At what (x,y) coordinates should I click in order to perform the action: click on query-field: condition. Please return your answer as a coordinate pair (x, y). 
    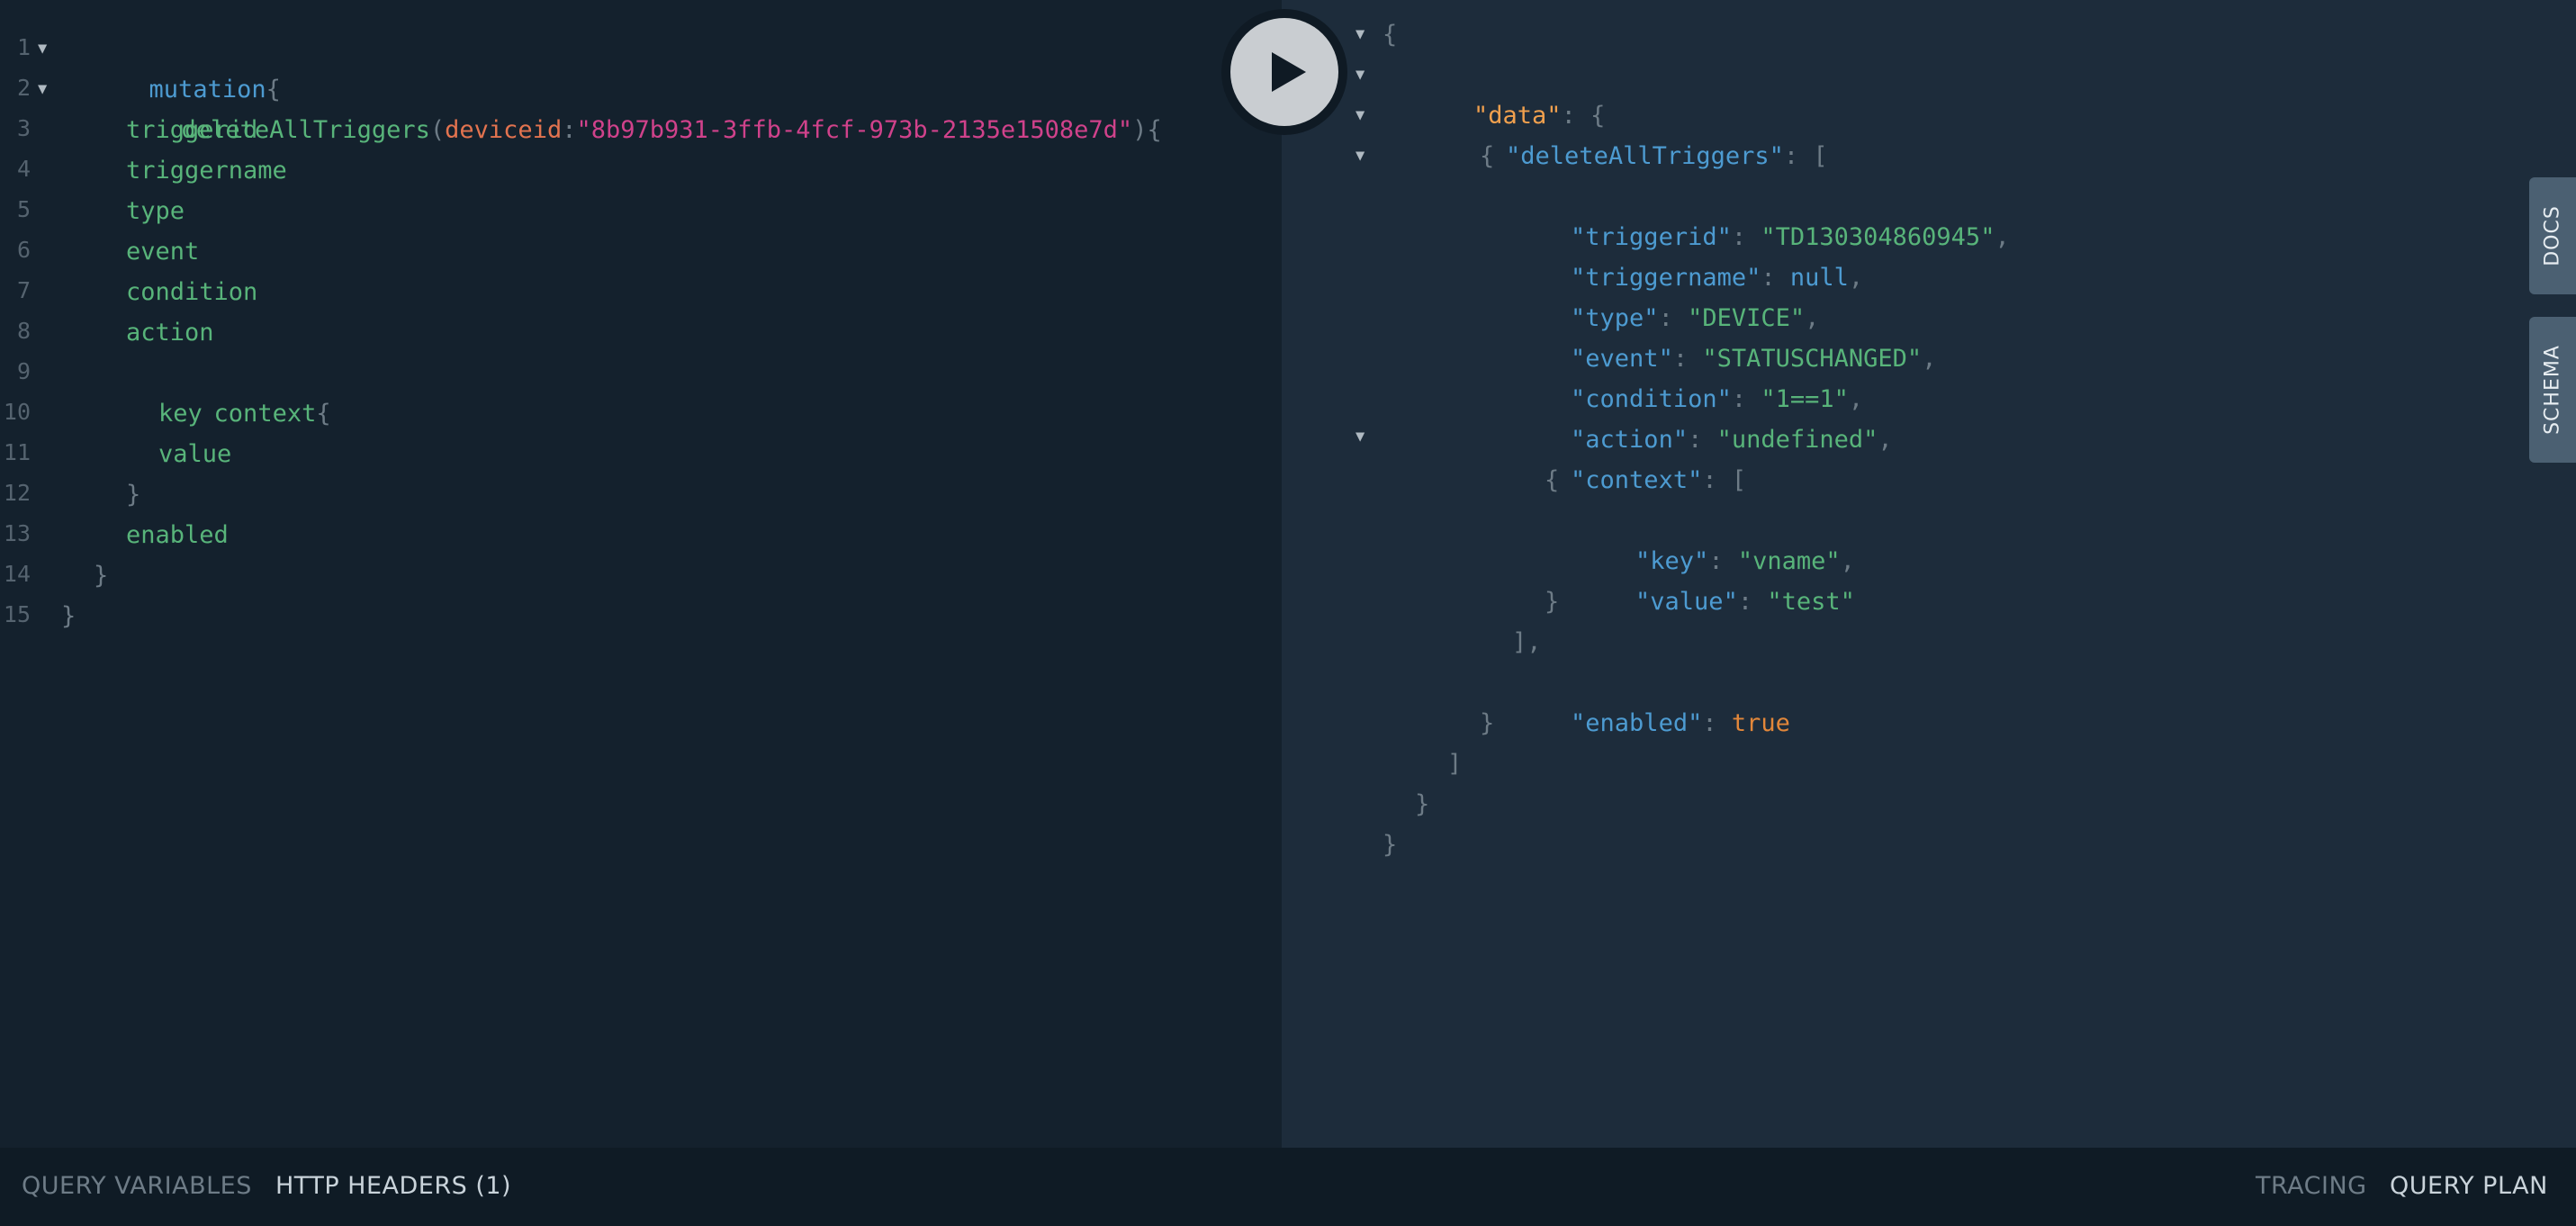
    Looking at the image, I should click on (192, 292).